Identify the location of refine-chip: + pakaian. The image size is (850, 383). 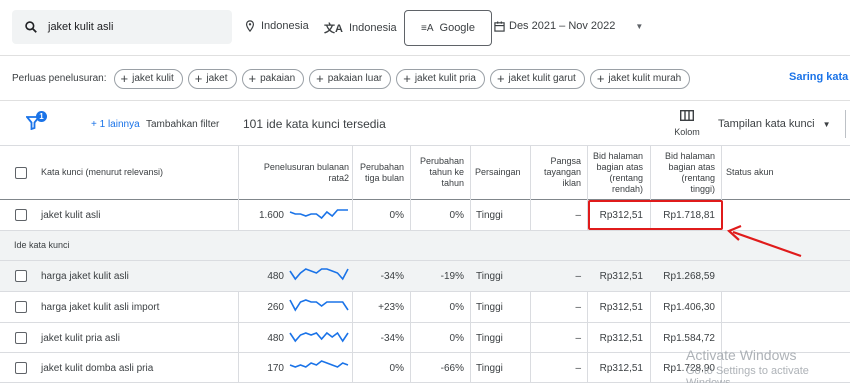
(273, 78).